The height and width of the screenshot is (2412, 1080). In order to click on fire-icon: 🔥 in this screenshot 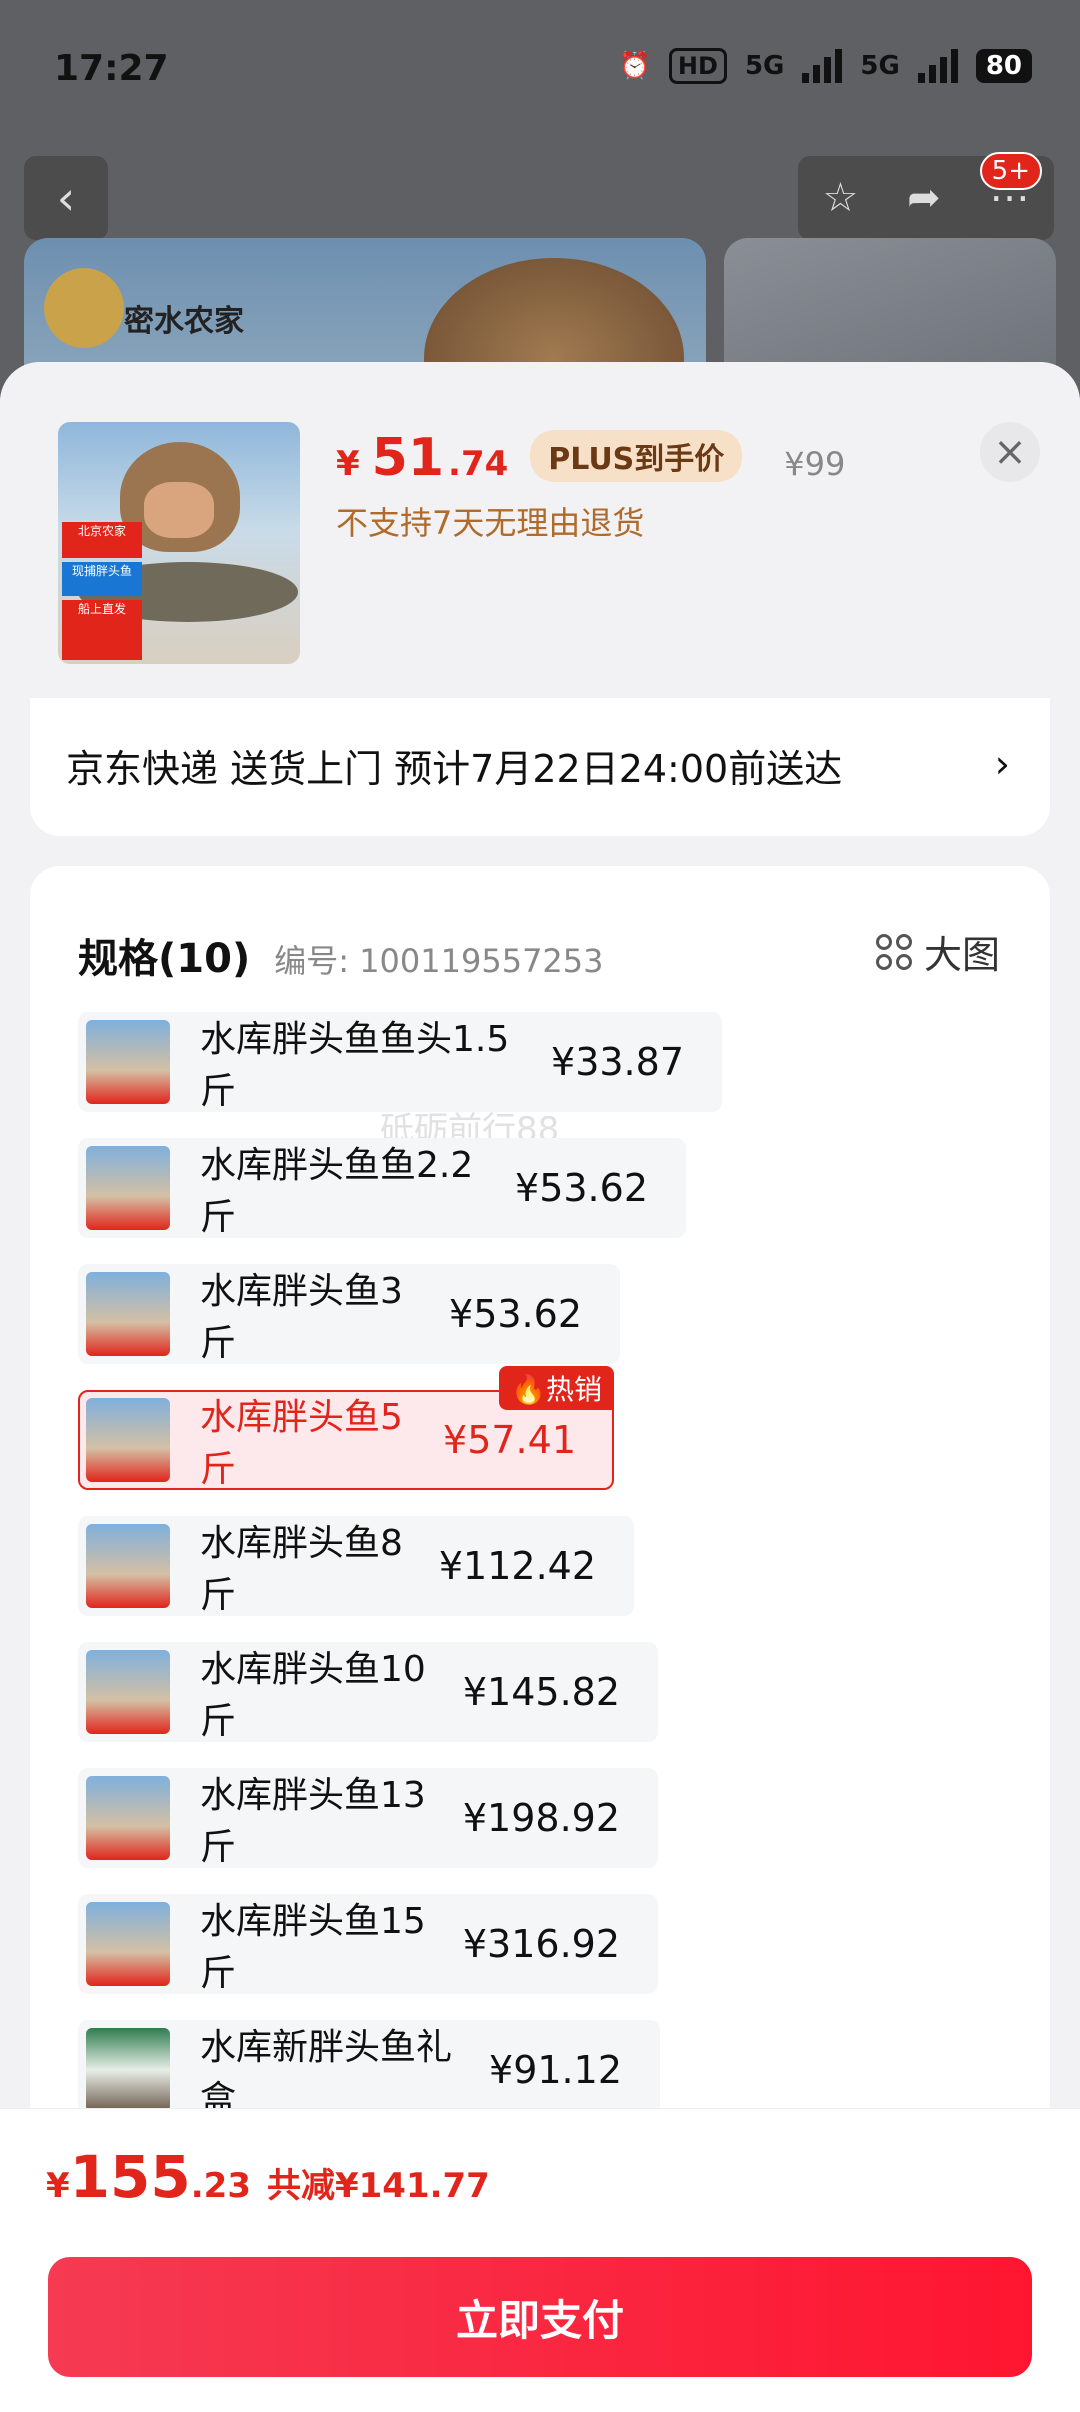, I will do `click(528, 1389)`.